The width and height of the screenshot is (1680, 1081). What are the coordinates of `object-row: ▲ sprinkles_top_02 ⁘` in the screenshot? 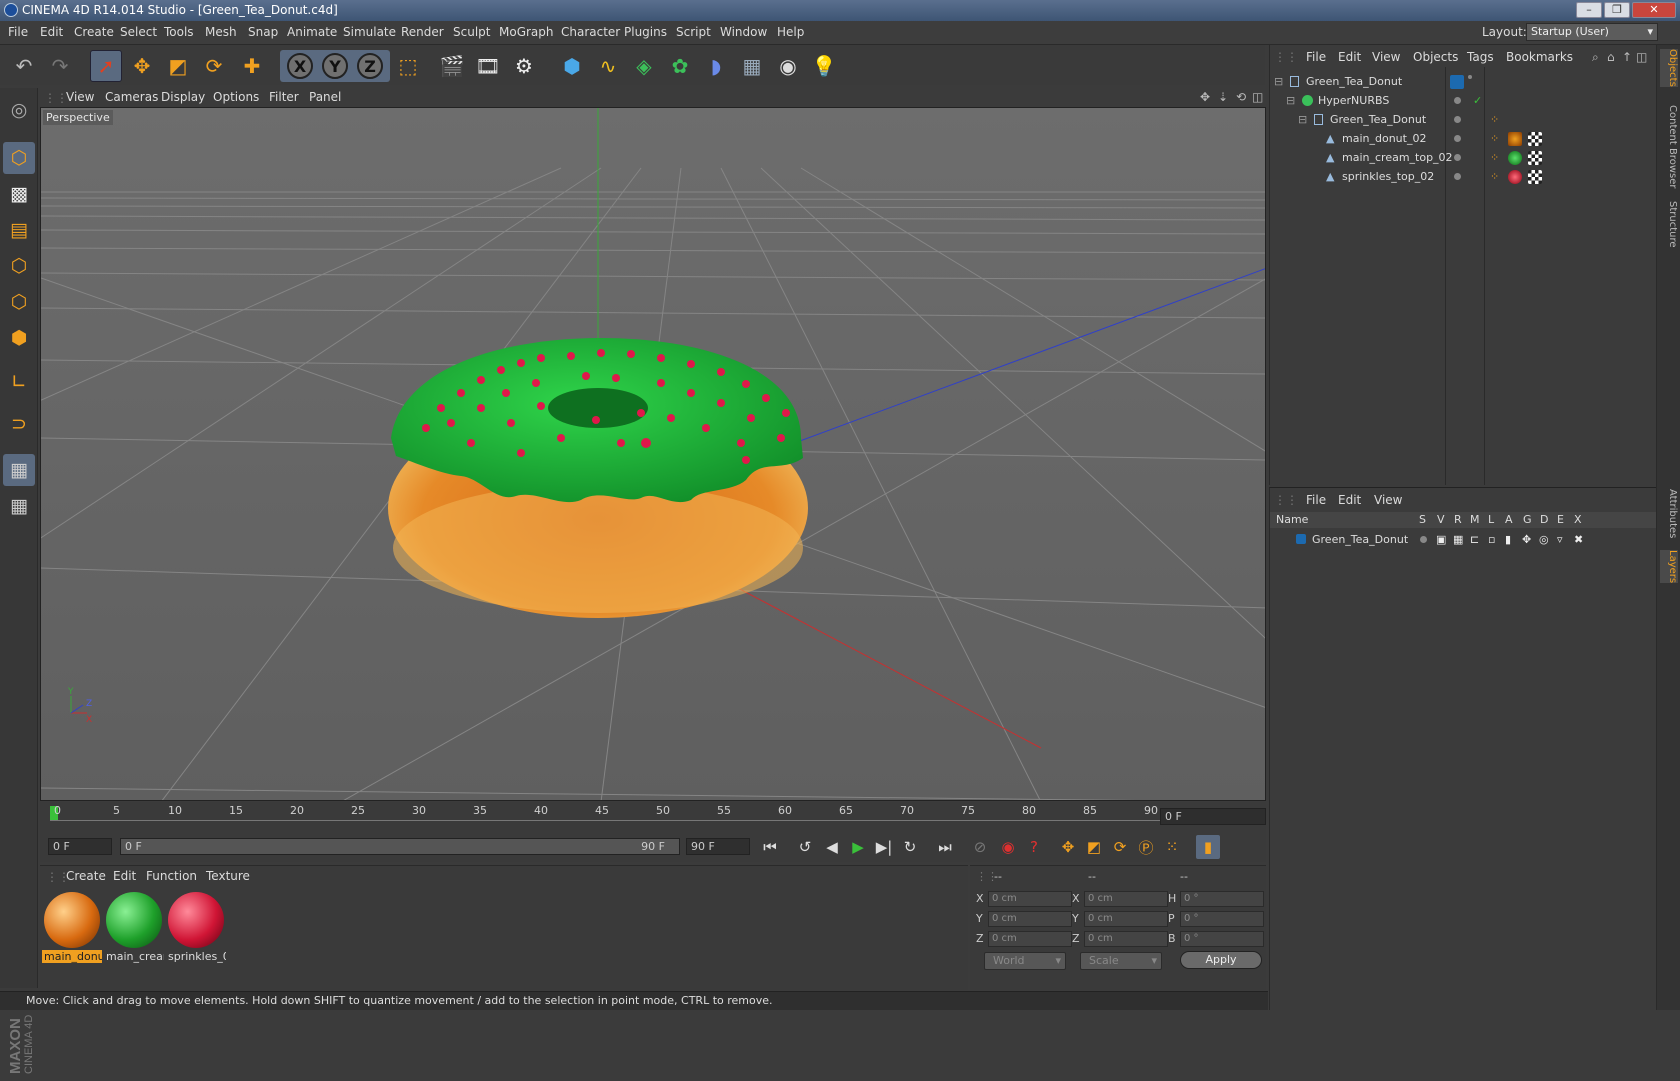 It's located at (1463, 176).